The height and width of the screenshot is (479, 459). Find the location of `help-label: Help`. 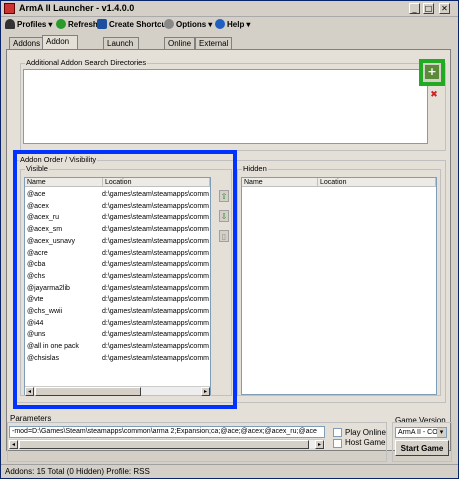

help-label: Help is located at coordinates (236, 24).